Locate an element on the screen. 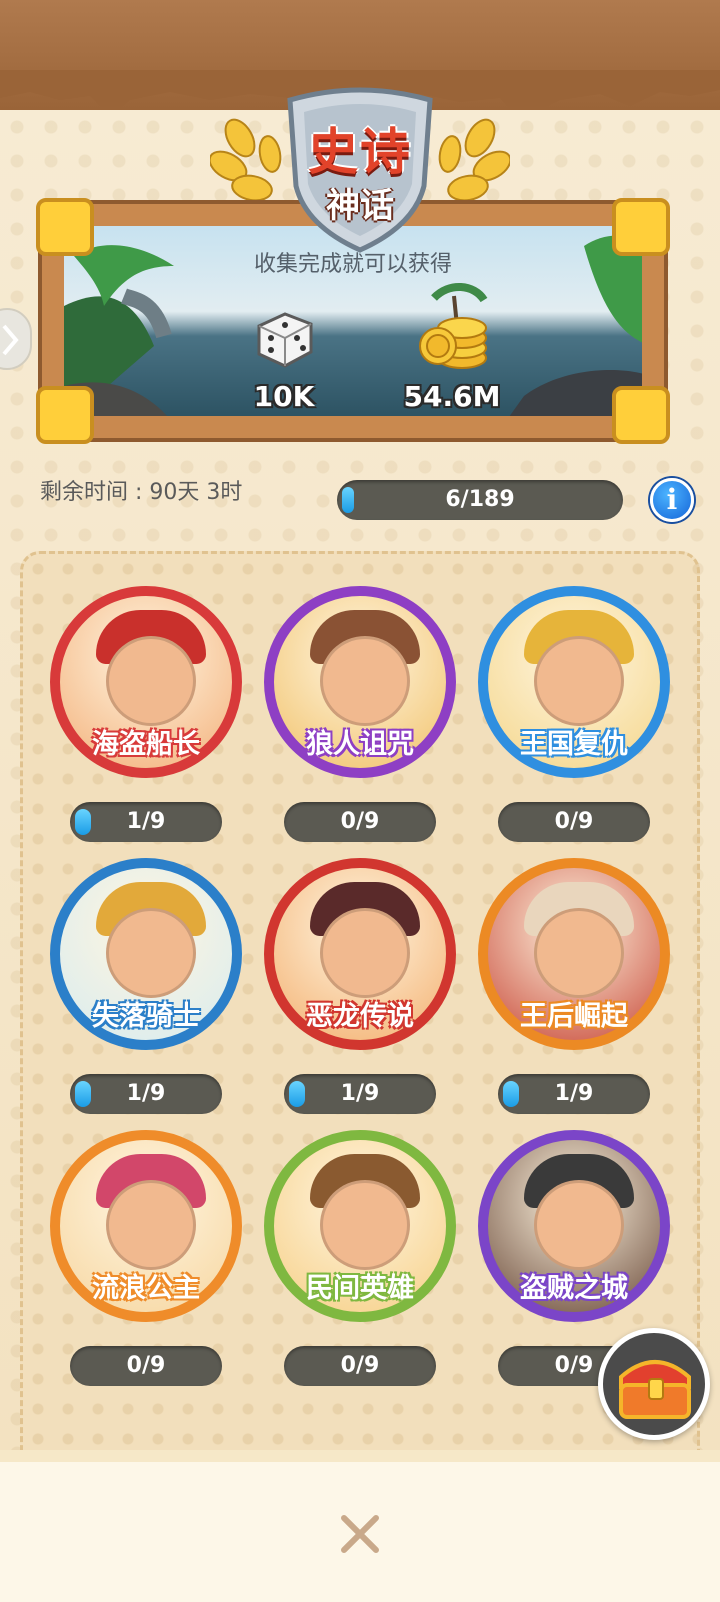 The width and height of the screenshot is (720, 1602). collection-name: 海盗船长 is located at coordinates (146, 744).